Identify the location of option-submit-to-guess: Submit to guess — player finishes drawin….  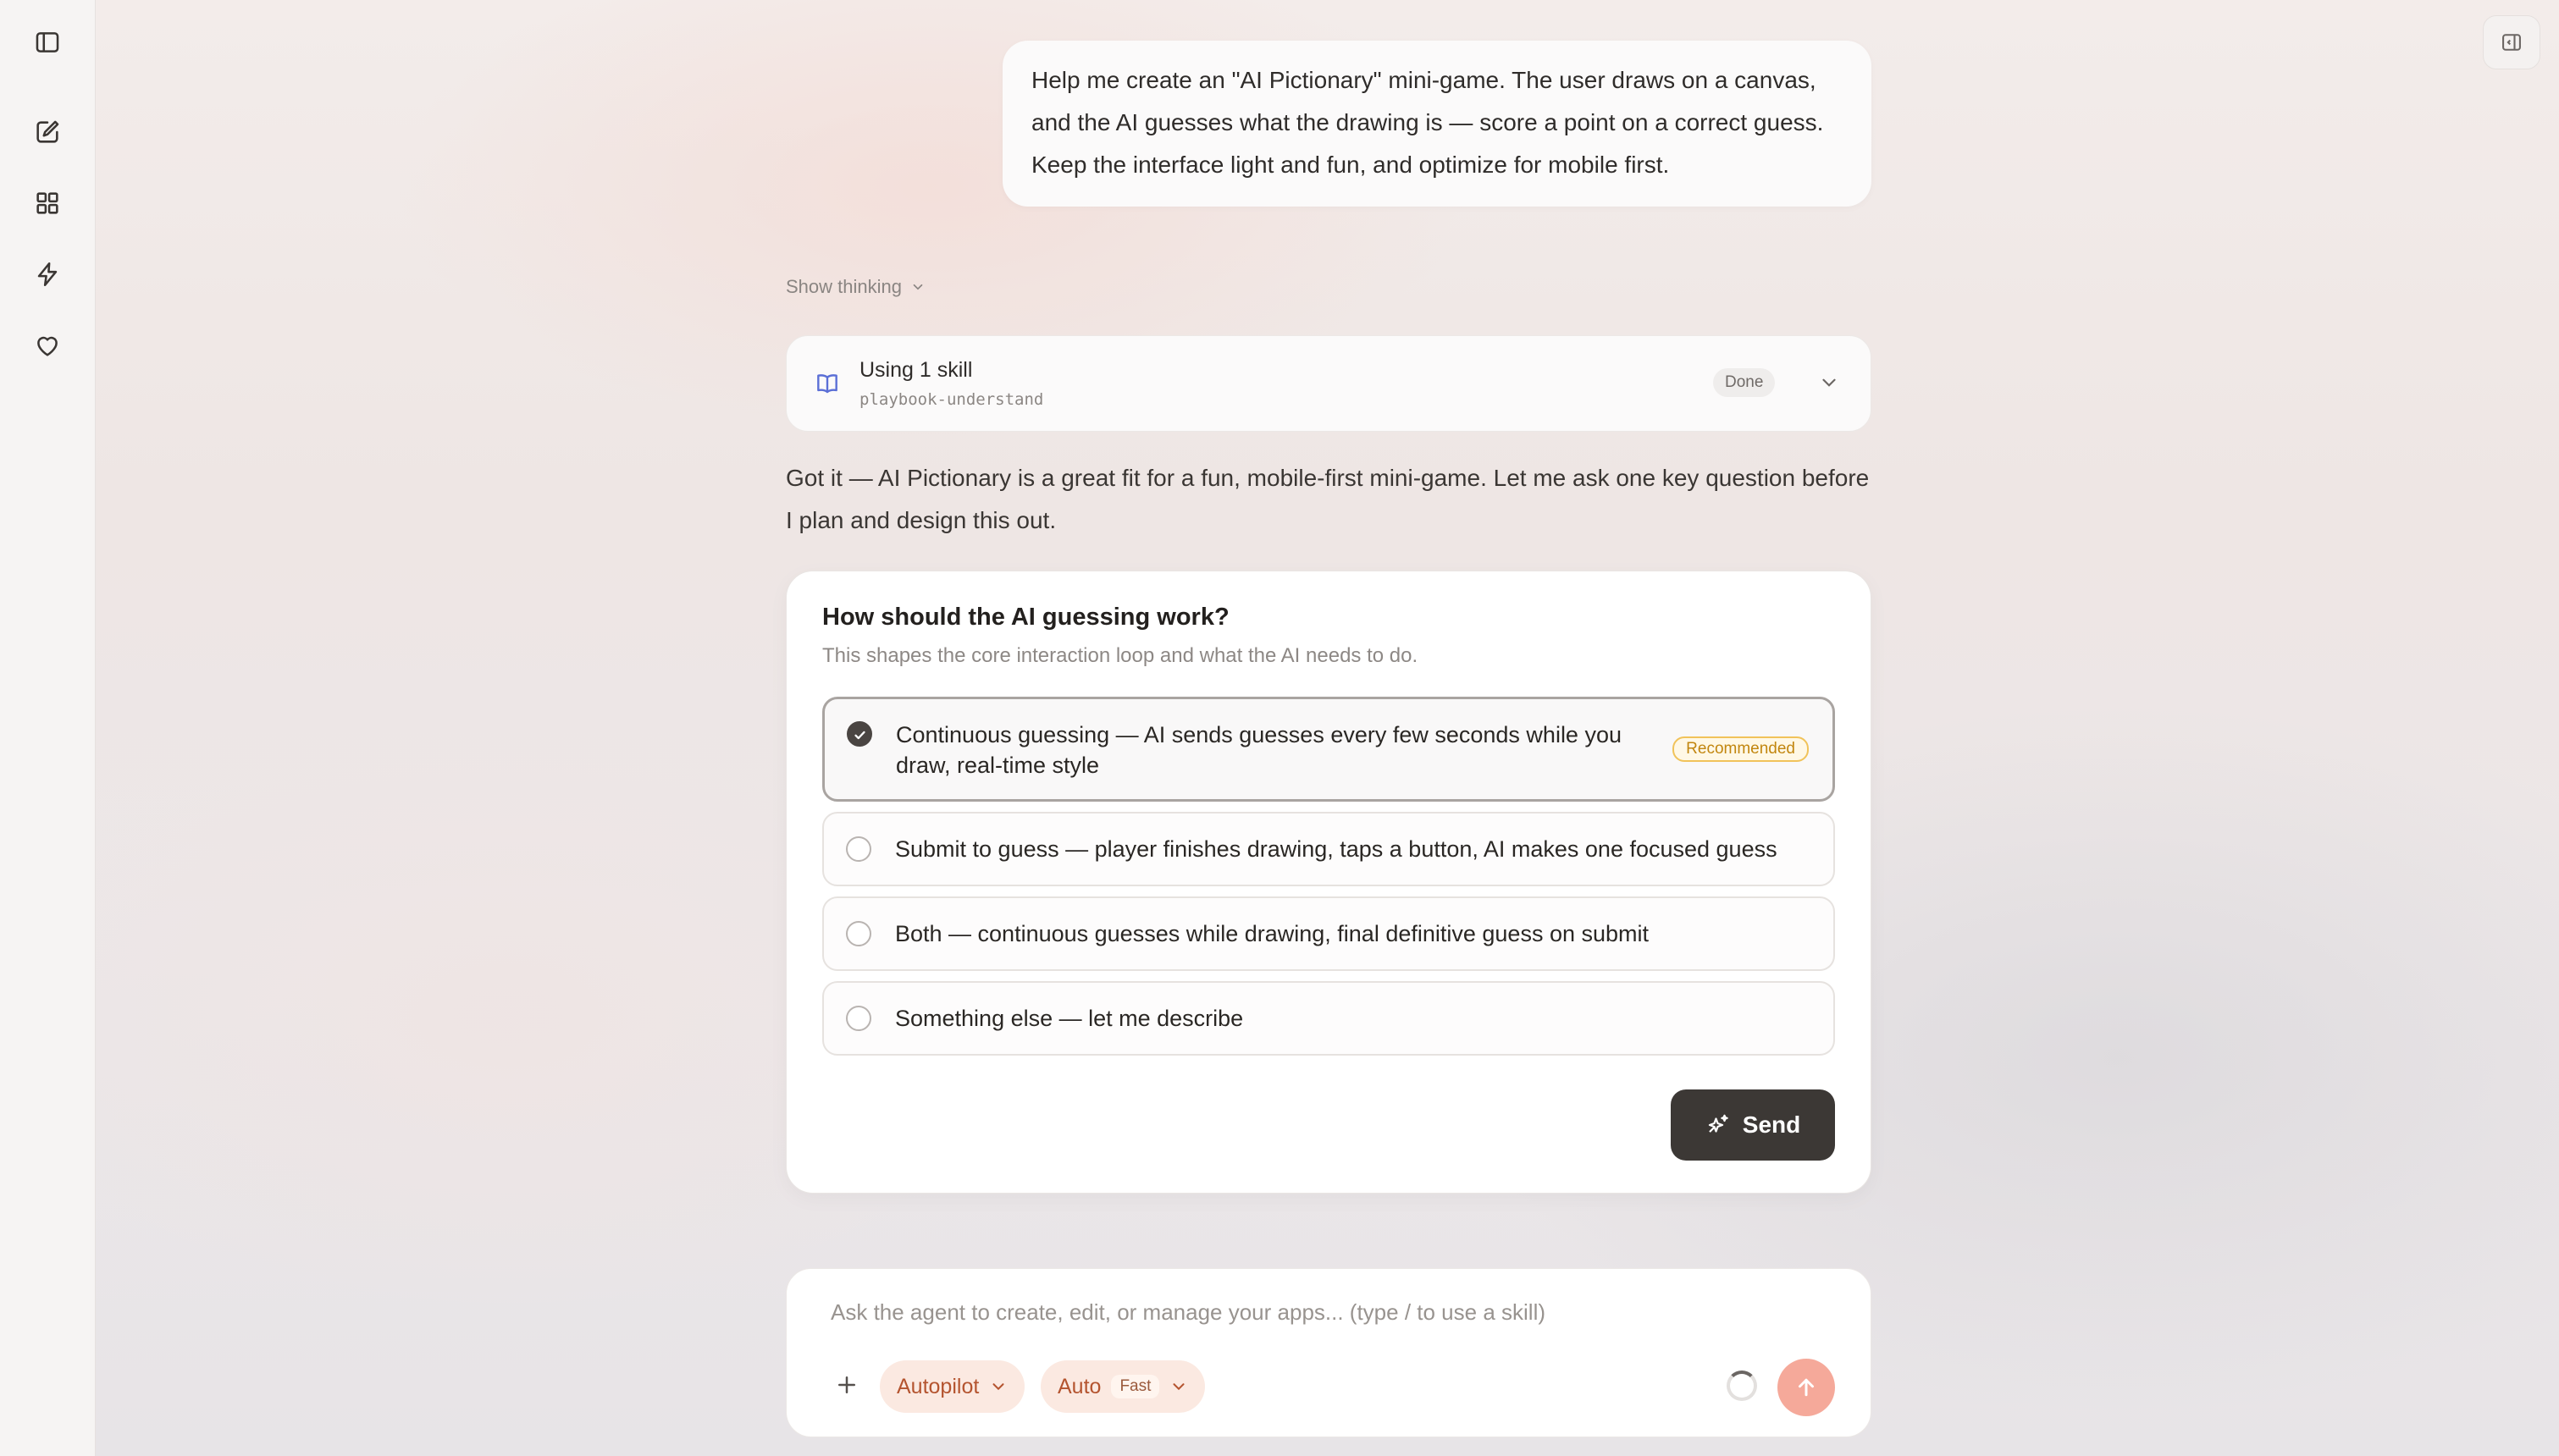
(1329, 849).